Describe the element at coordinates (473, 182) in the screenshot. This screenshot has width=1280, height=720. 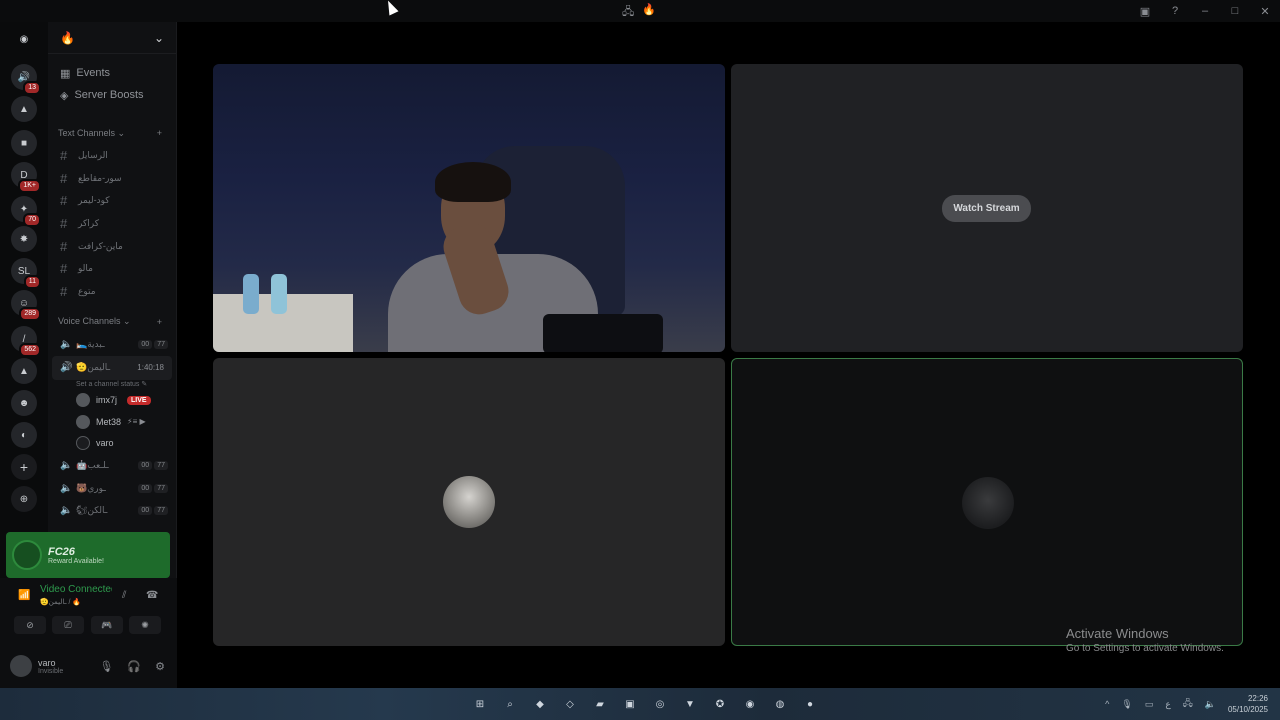
I see `person-hair` at that location.